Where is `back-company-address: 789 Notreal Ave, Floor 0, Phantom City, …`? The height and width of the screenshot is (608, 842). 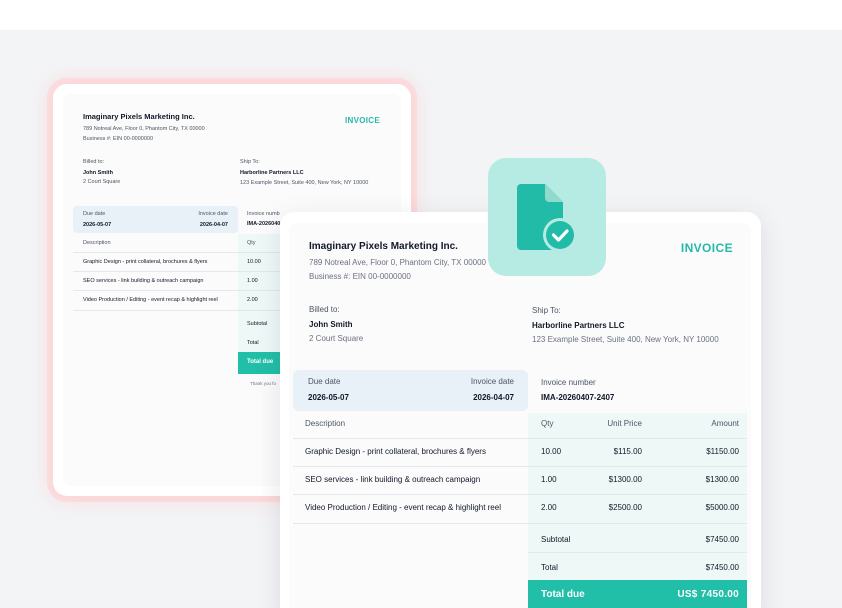
back-company-address: 789 Notreal Ave, Floor 0, Phantom City, … is located at coordinates (144, 129).